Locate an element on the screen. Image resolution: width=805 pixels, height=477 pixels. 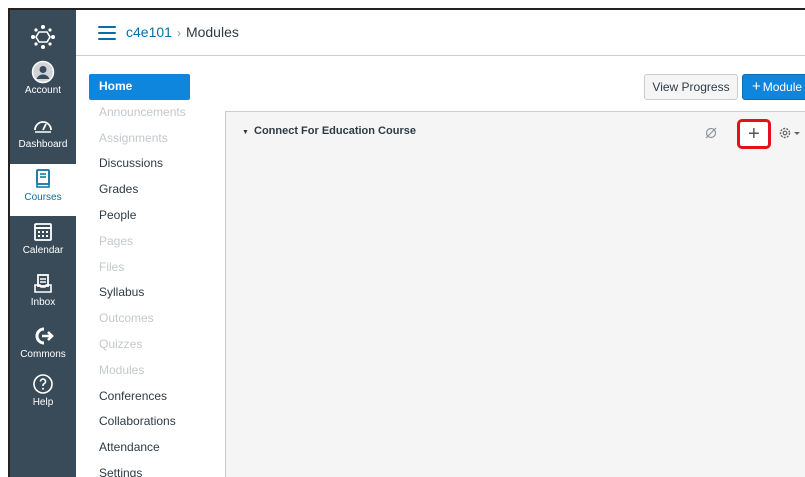
gear-icon is located at coordinates (789, 133).